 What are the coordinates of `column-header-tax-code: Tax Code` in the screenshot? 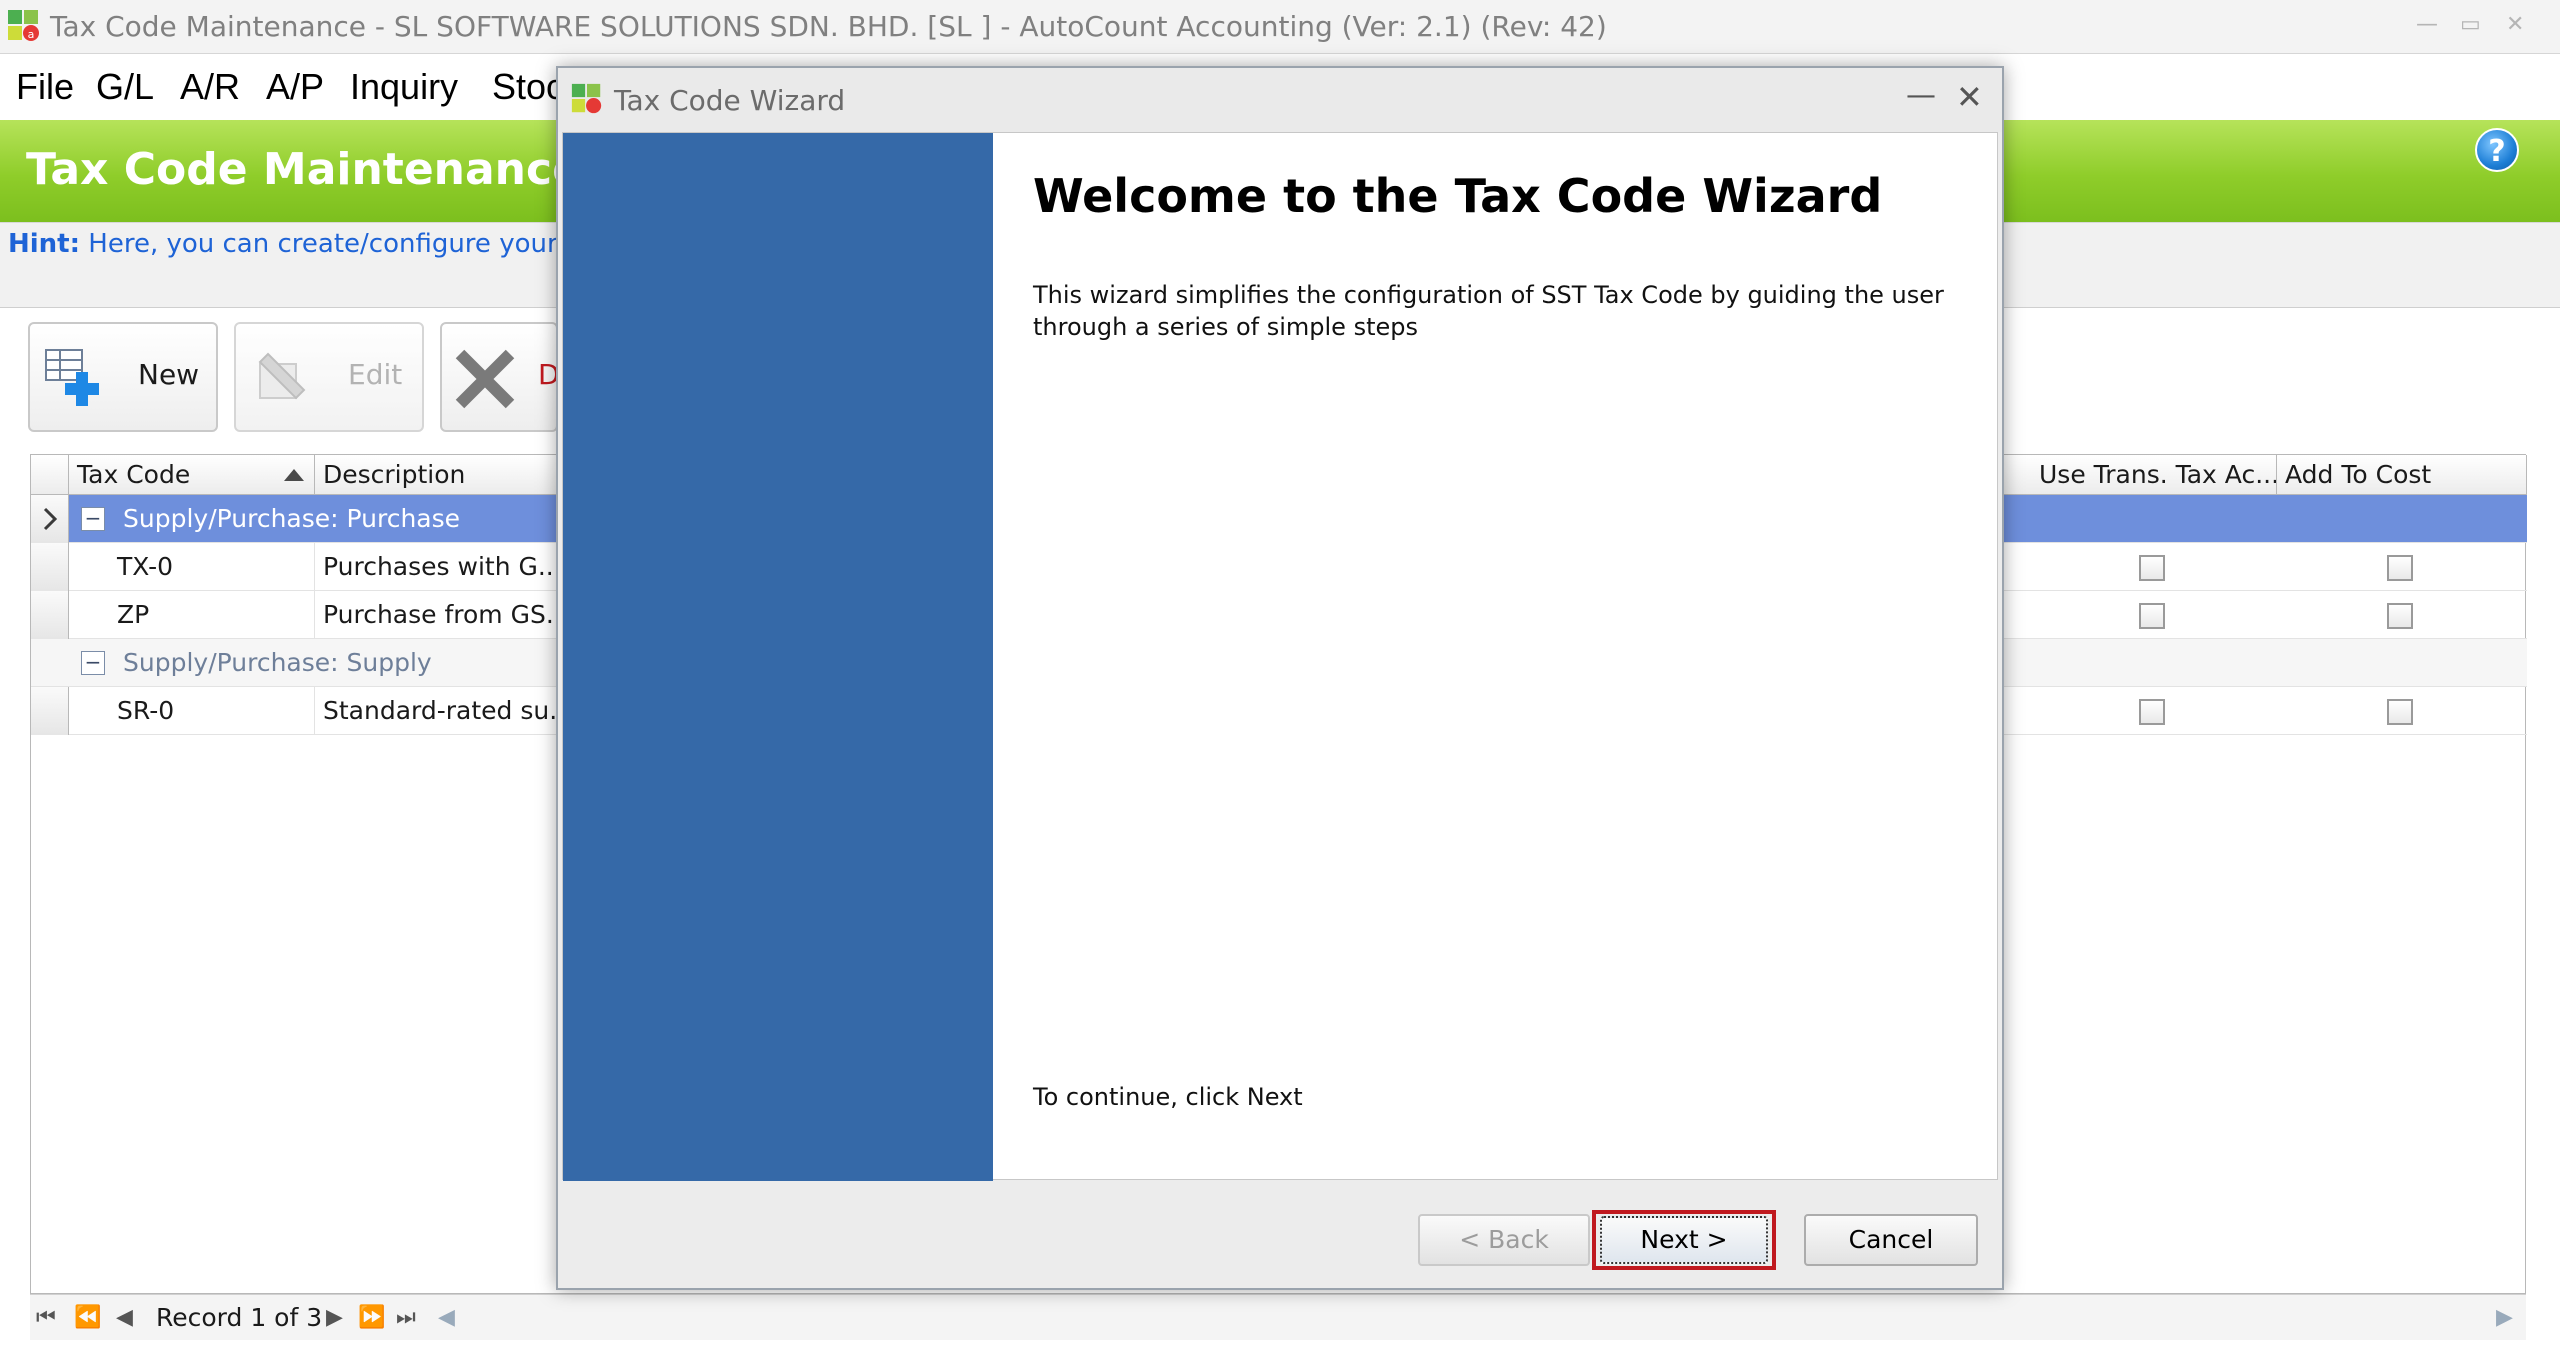 It's located at (192, 475).